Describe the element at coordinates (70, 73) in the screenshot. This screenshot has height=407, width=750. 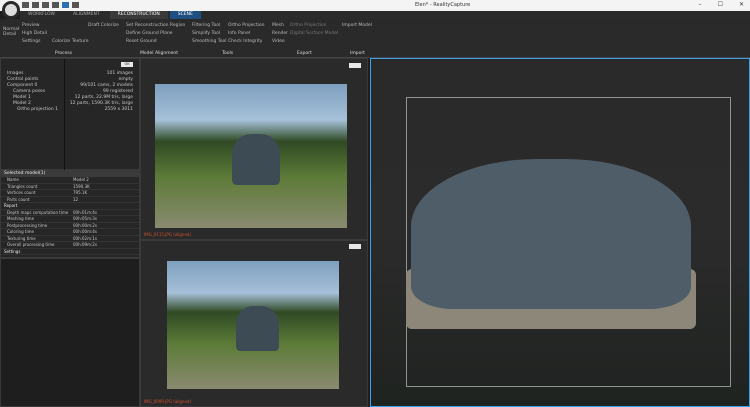
I see `tree-item-images: Images 101 images` at that location.